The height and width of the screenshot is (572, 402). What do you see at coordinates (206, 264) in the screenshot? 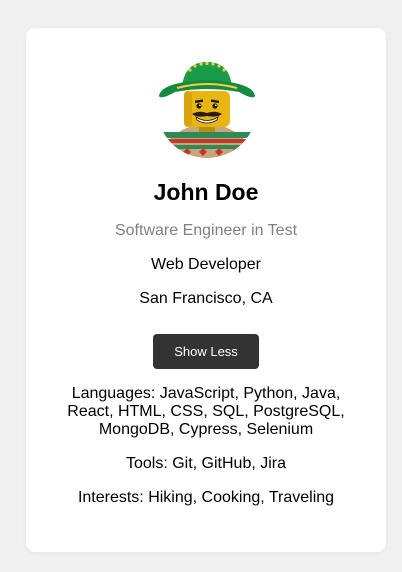
I see `profile-role: Web Developer` at bounding box center [206, 264].